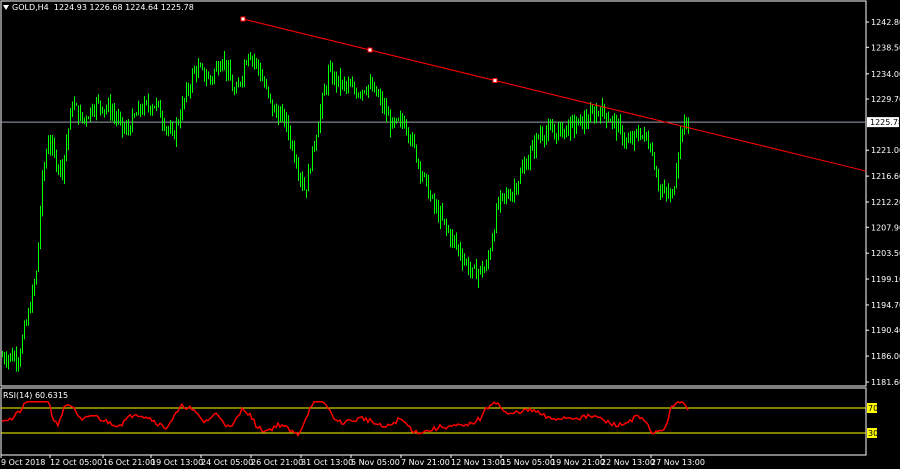 The height and width of the screenshot is (469, 900). What do you see at coordinates (227, 462) in the screenshot?
I see `time-tick-label: 24 Oct 05:00` at bounding box center [227, 462].